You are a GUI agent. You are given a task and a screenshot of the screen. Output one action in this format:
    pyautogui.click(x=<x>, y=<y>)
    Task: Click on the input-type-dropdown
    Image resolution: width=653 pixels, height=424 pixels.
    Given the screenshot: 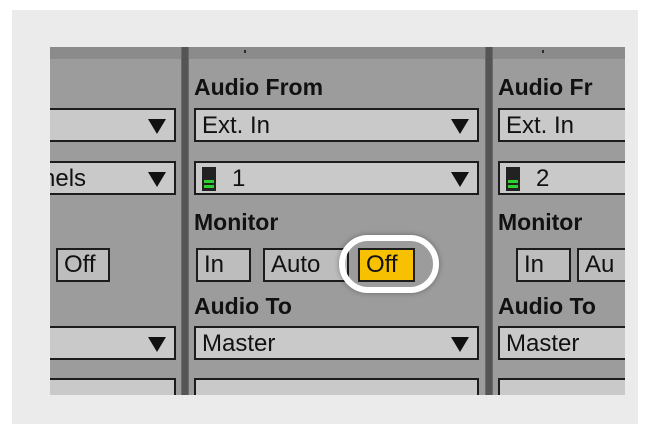 What is the action you would take?
    pyautogui.click(x=113, y=125)
    